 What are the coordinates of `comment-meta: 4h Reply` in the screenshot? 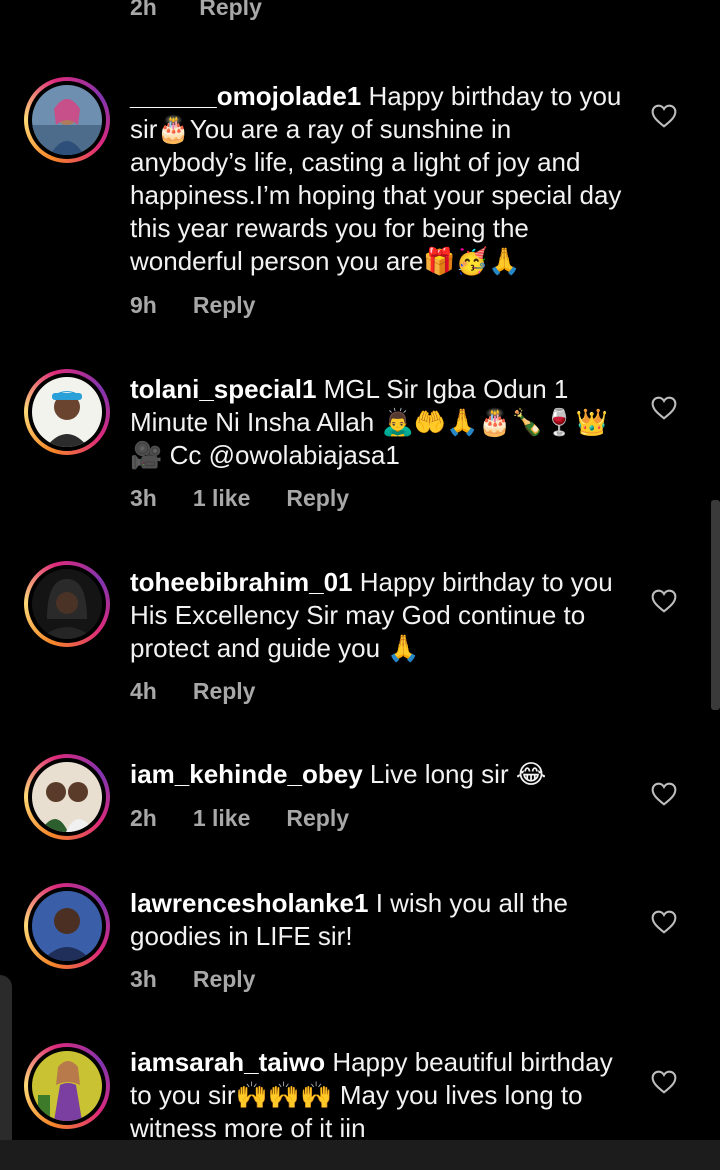 It's located at (210, 691).